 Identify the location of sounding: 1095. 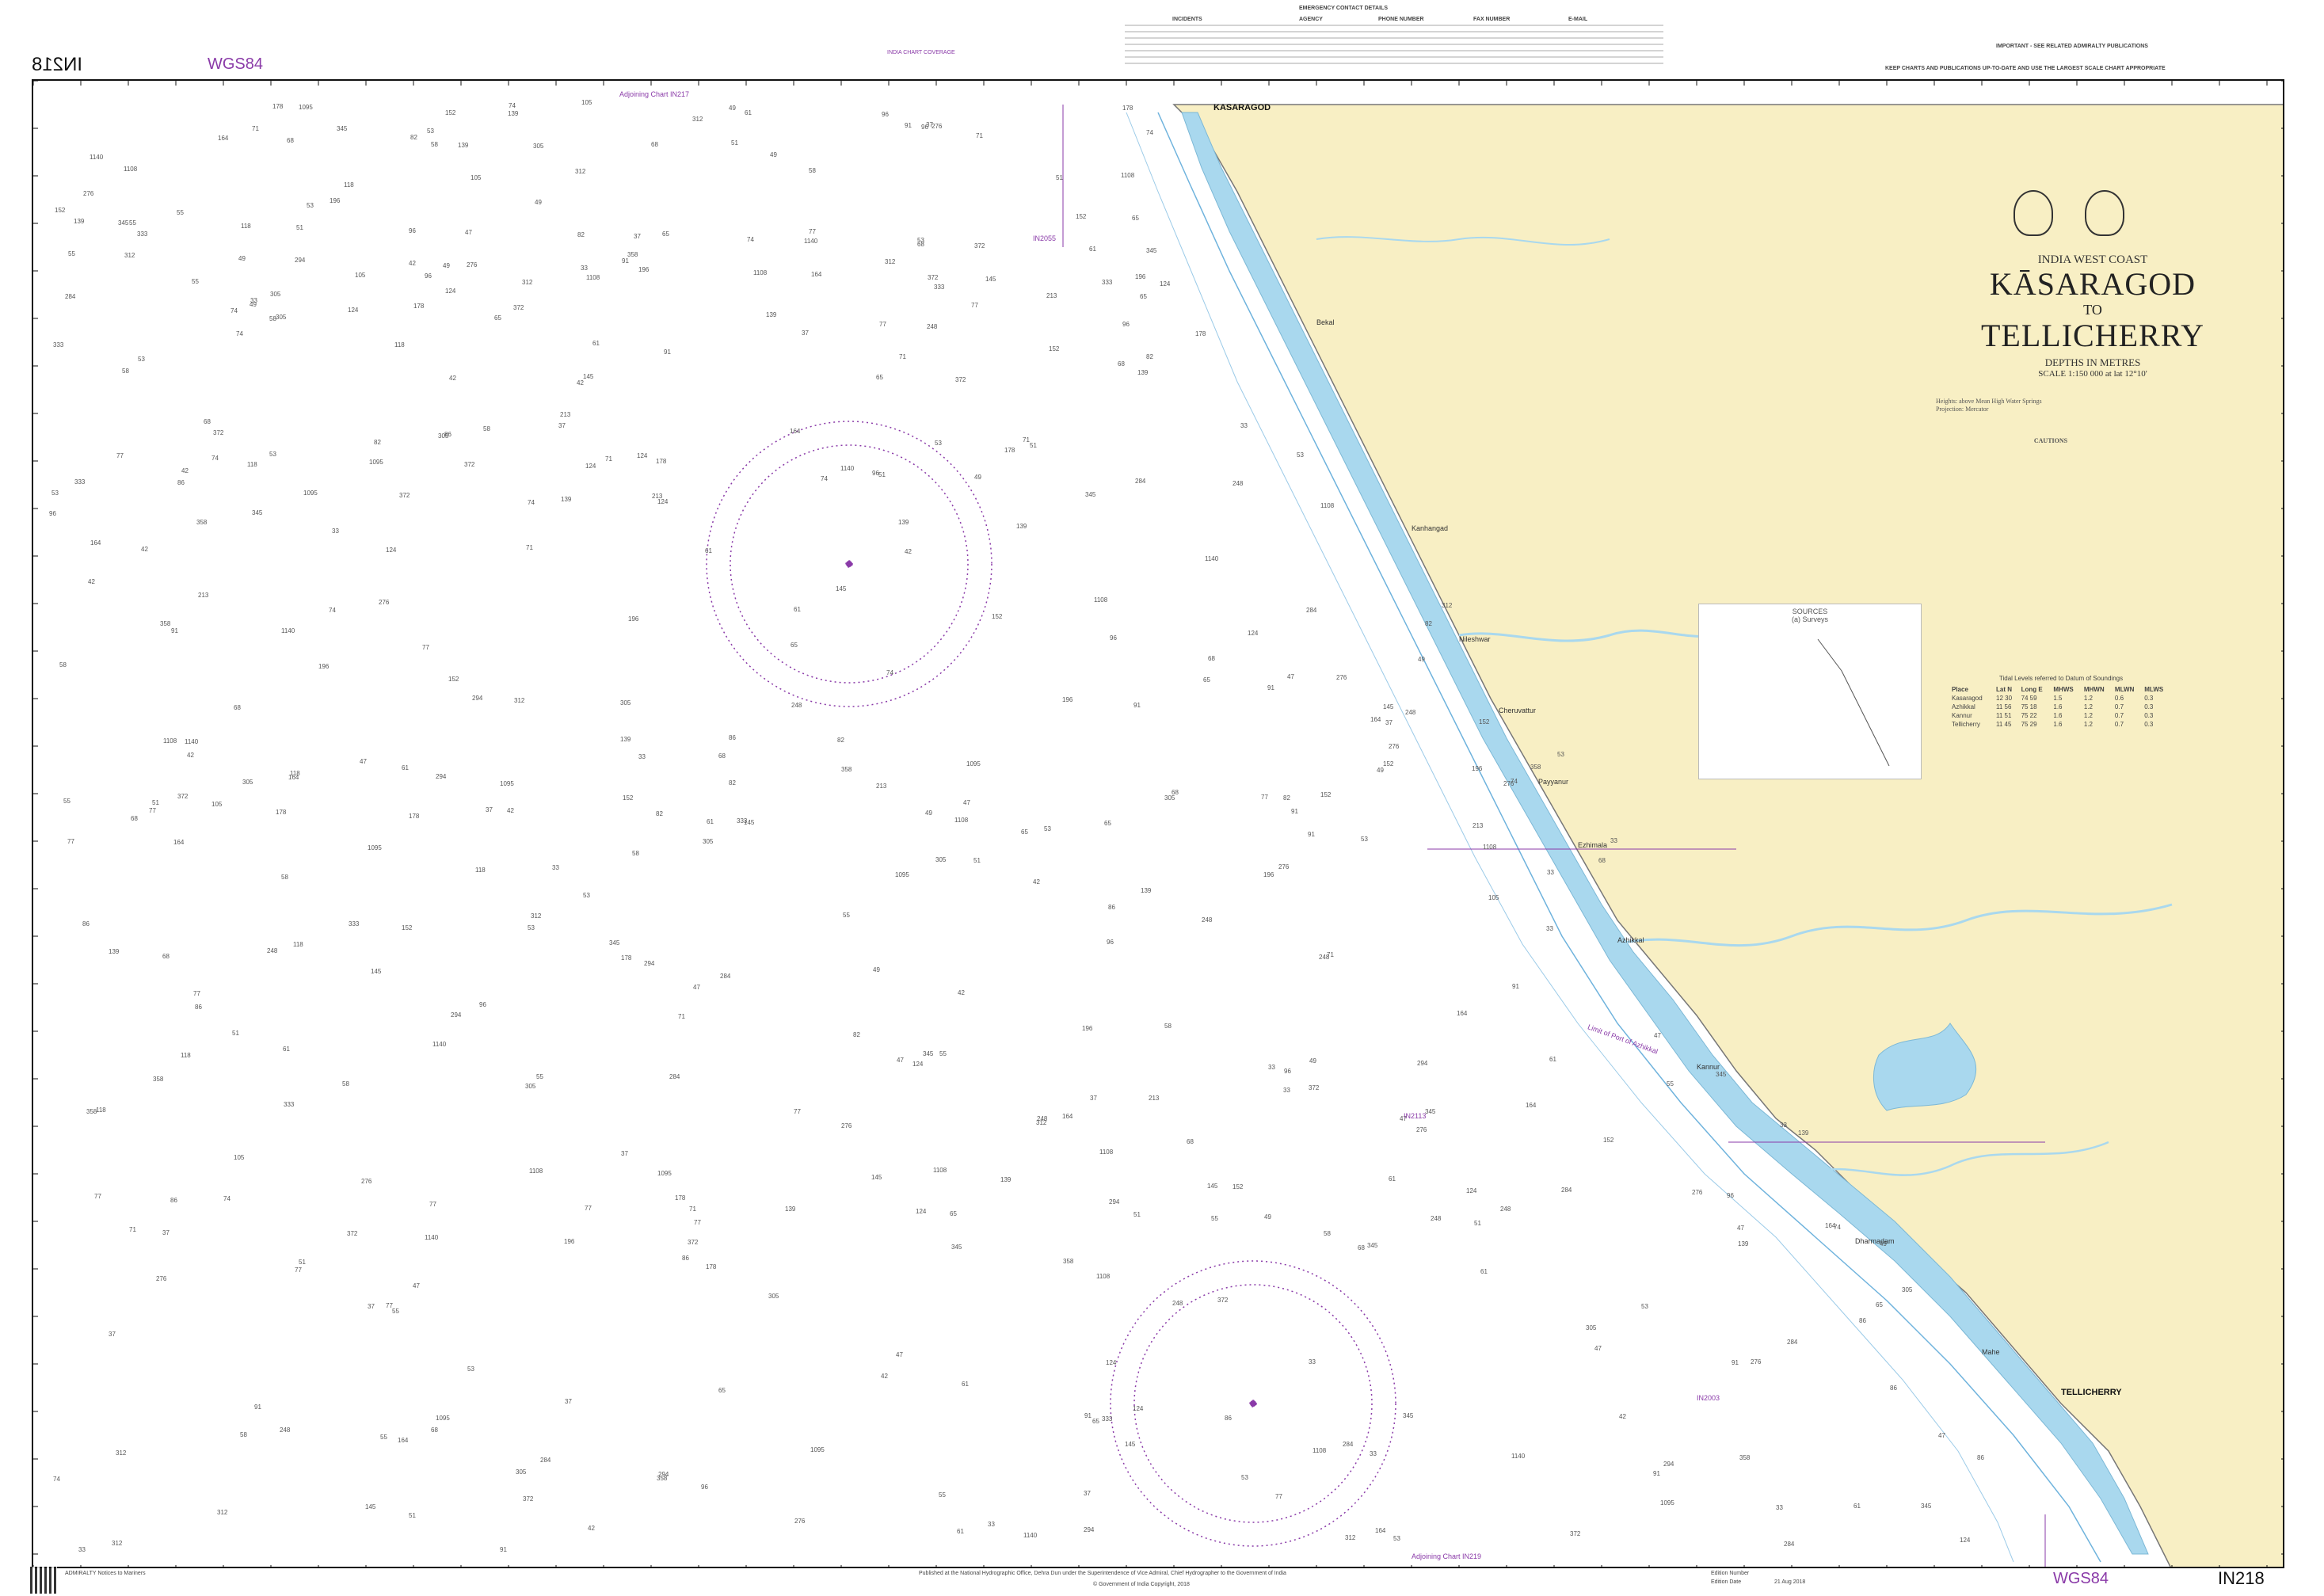
(507, 783).